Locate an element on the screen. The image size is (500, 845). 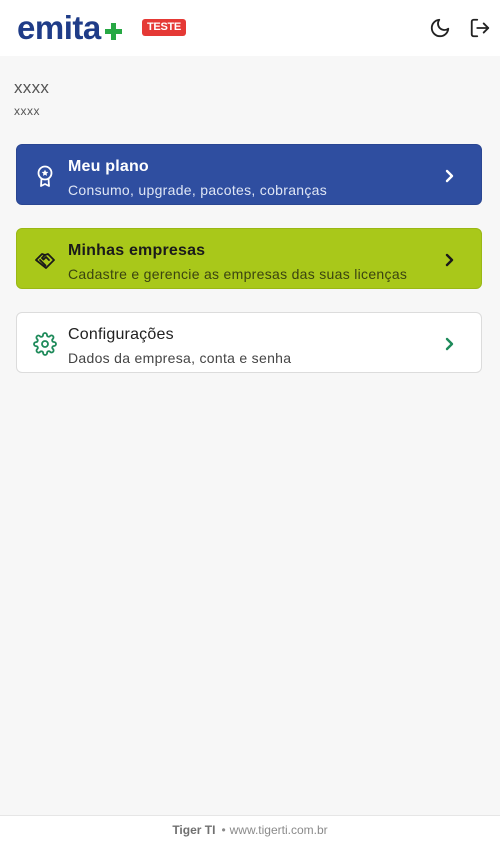
user-name: xxxx is located at coordinates (32, 87).